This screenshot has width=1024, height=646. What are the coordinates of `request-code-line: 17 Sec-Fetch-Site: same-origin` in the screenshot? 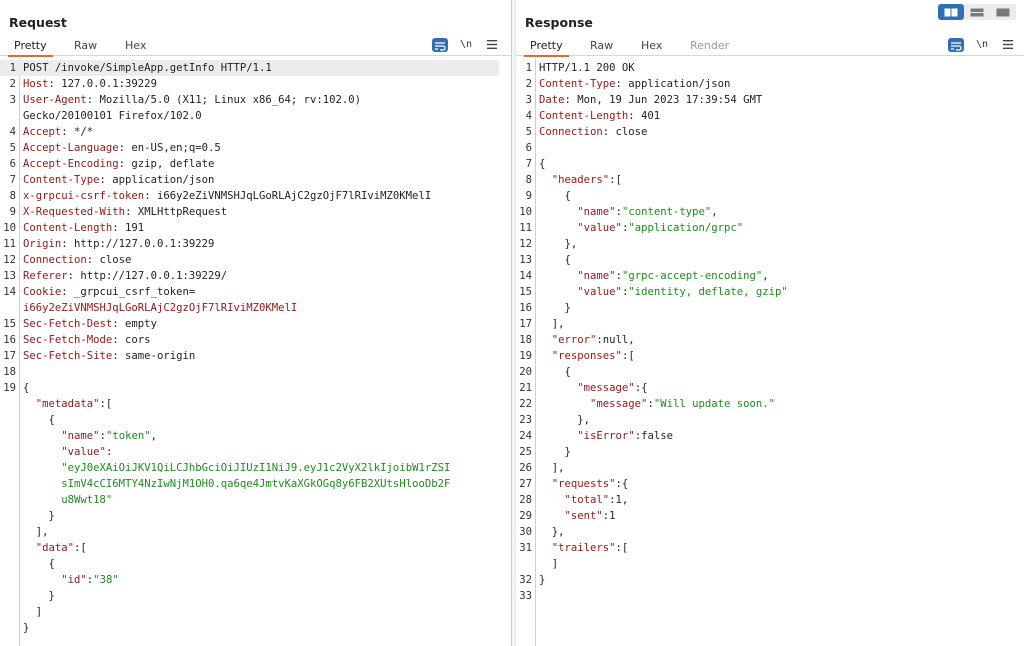 It's located at (255, 356).